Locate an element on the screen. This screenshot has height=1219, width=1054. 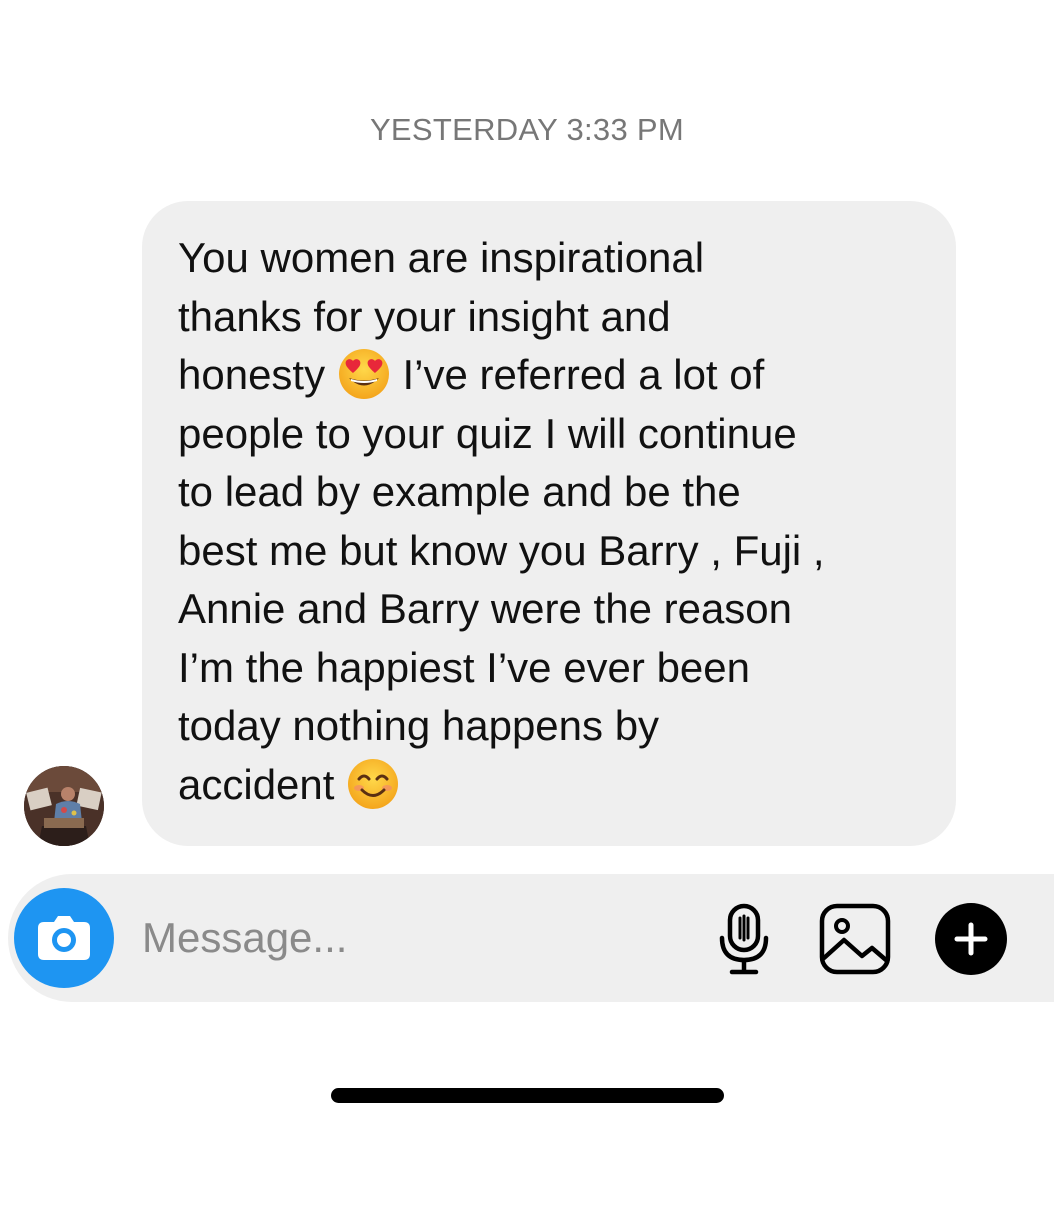
heart-eyes-emoji is located at coordinates (363, 374).